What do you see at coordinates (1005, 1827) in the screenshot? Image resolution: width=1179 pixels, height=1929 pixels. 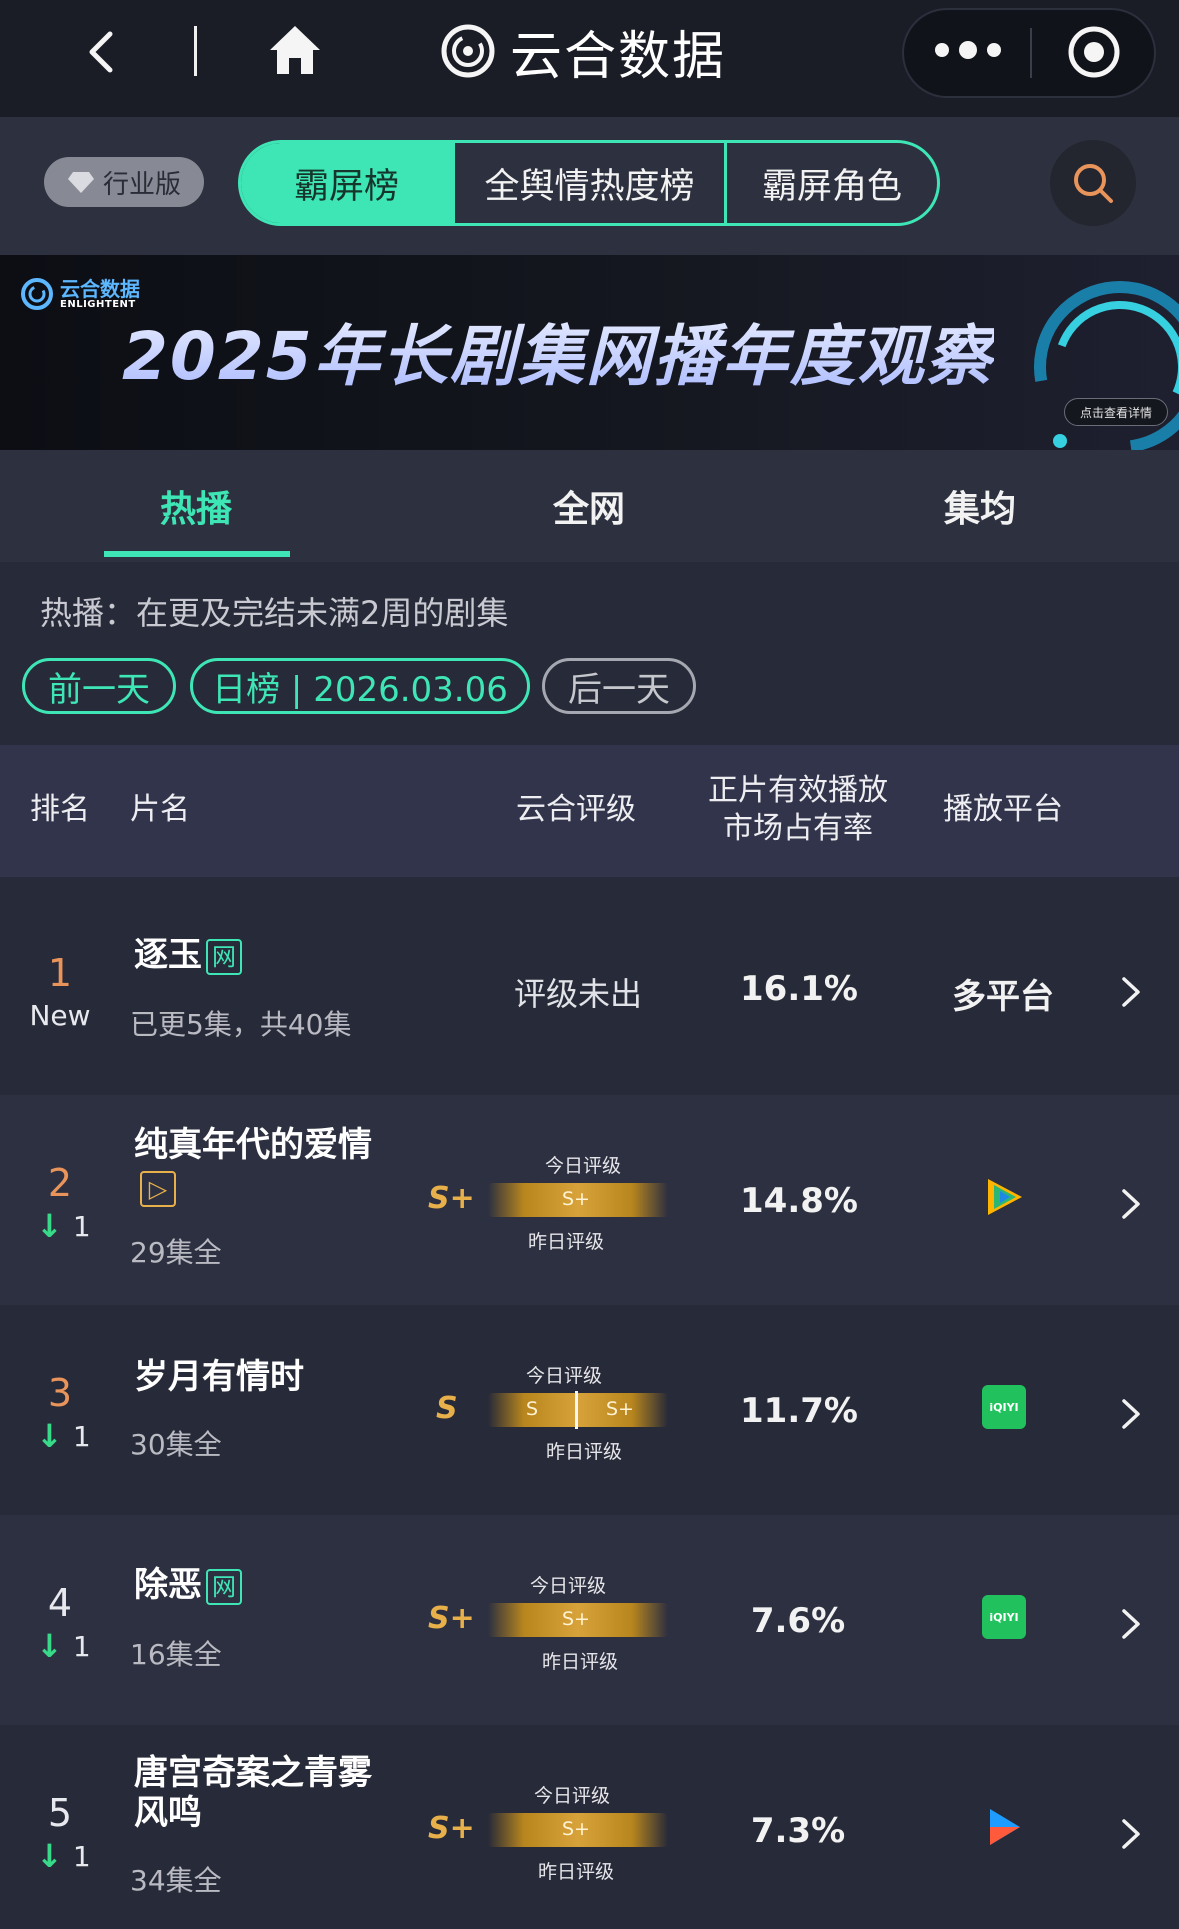 I see `youku-icon` at bounding box center [1005, 1827].